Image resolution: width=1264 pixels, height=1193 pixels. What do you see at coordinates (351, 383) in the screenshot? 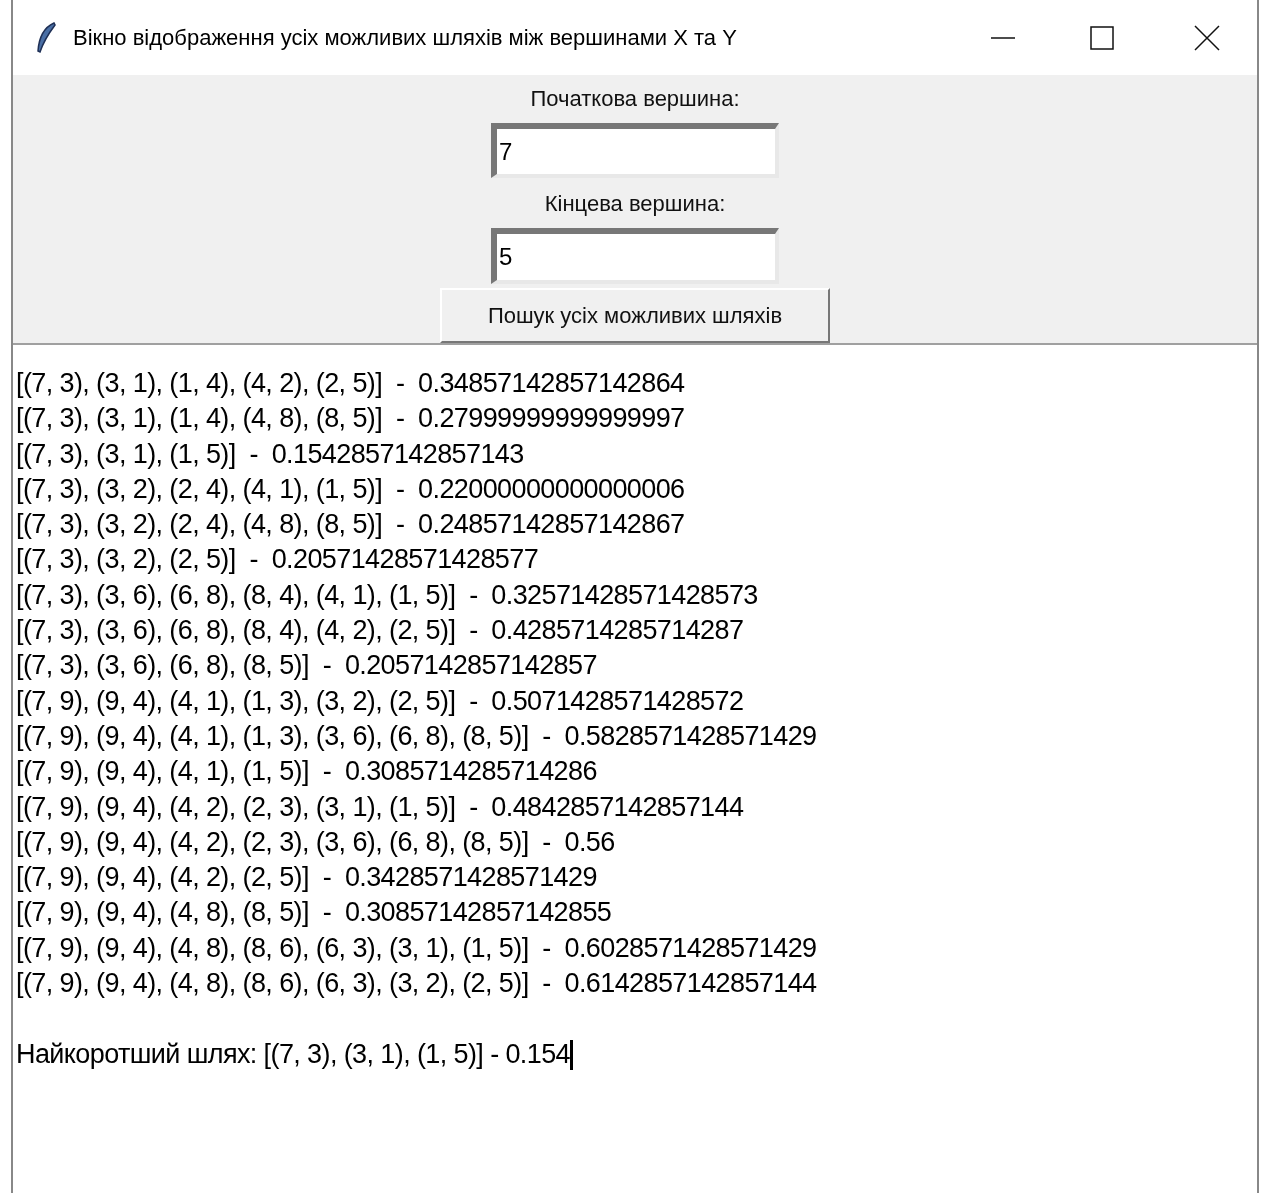
I see `path-result-line: [(7, 3), (3, 1), (1, 4), (4, 2), (2, 5)] - 0.34857142857142864` at bounding box center [351, 383].